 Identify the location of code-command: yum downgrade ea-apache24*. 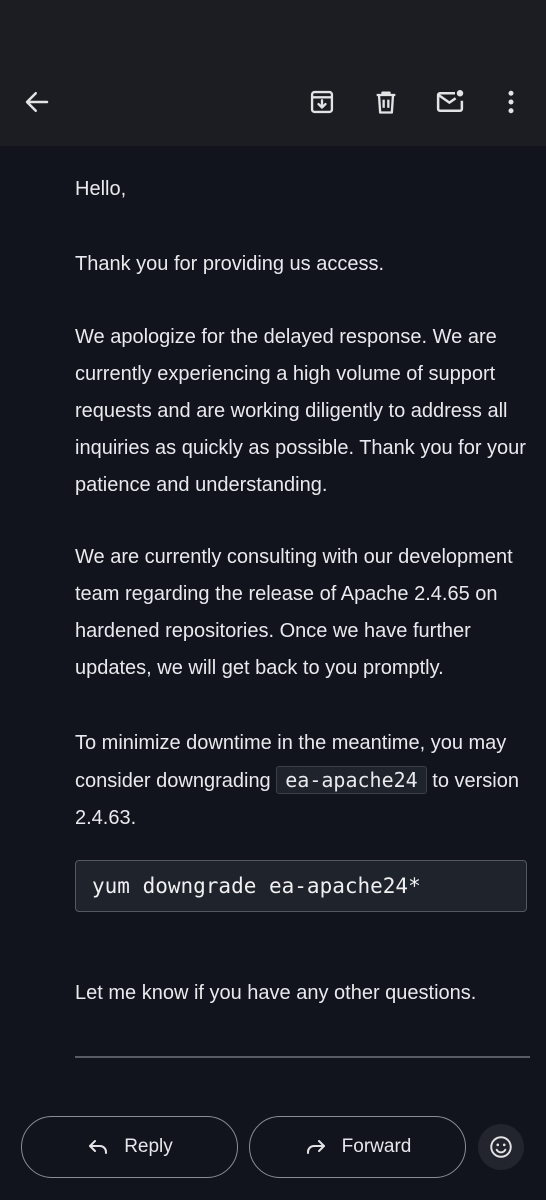
(256, 886).